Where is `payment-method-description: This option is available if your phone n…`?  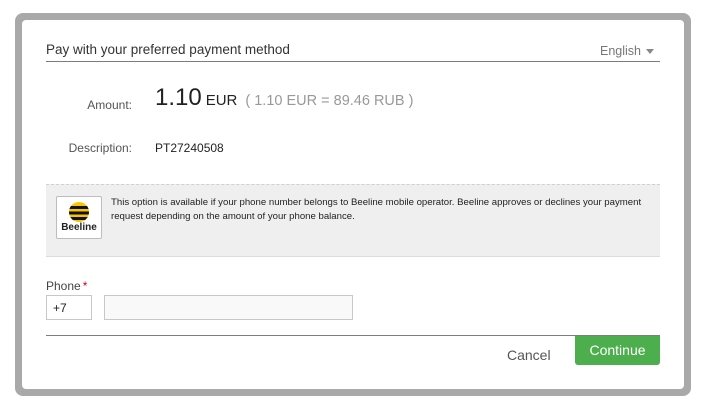
payment-method-description: This option is available if your phone n… is located at coordinates (376, 209).